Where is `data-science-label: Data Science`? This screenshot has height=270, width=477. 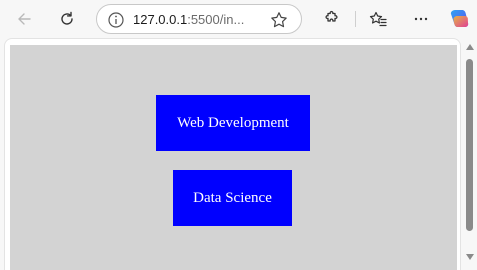 data-science-label: Data Science is located at coordinates (232, 197).